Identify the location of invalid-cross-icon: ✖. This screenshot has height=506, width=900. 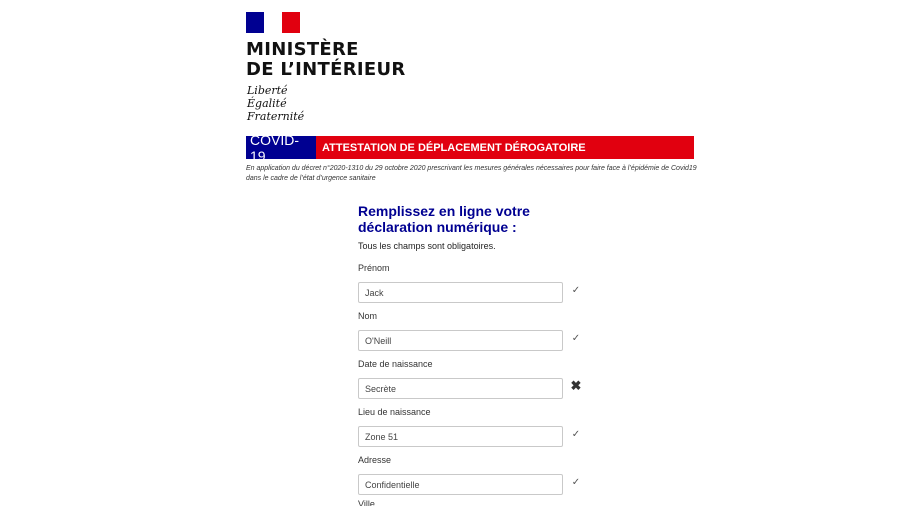
(576, 385).